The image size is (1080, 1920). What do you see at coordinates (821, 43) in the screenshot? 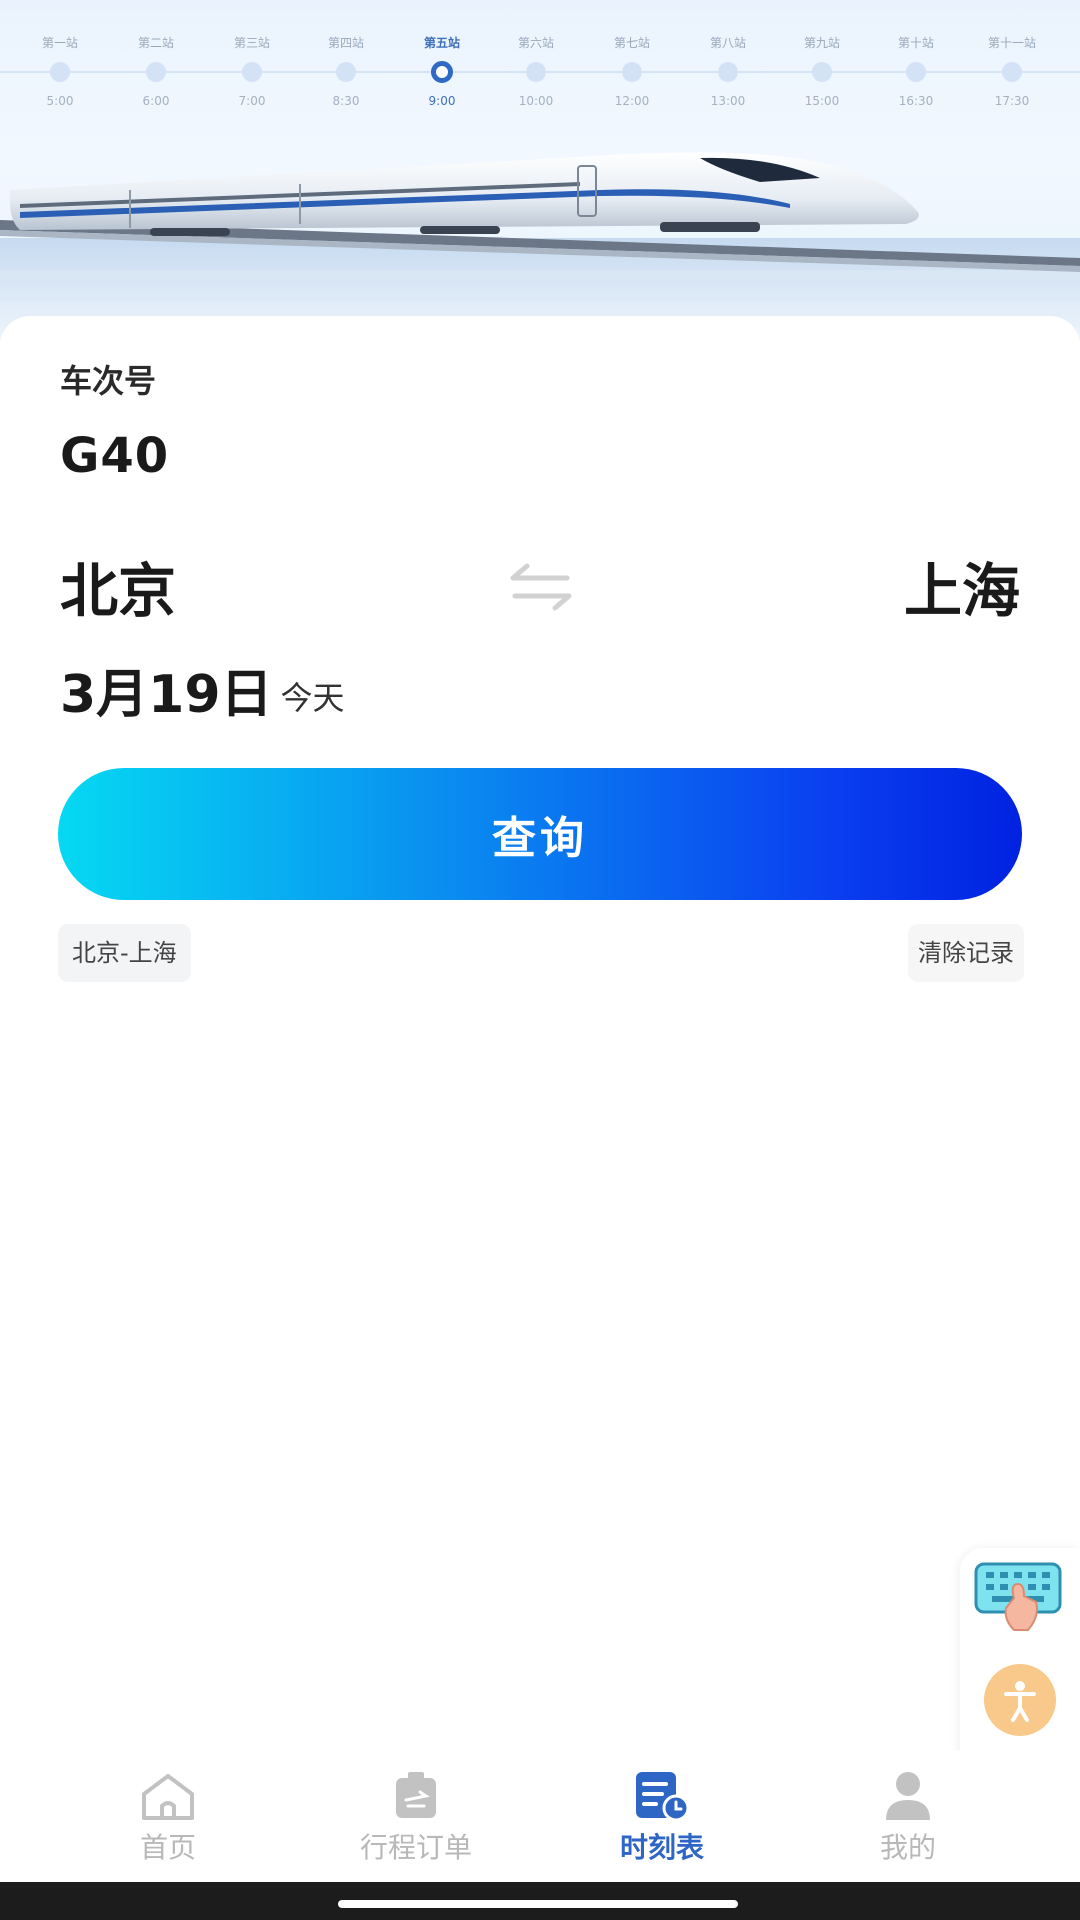
I see `station-name: 第九站` at bounding box center [821, 43].